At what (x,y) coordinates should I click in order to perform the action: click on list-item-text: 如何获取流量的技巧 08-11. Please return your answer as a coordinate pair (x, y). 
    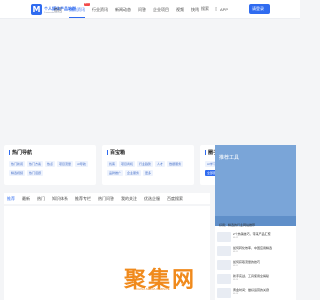
    Looking at the image, I should click on (246, 265).